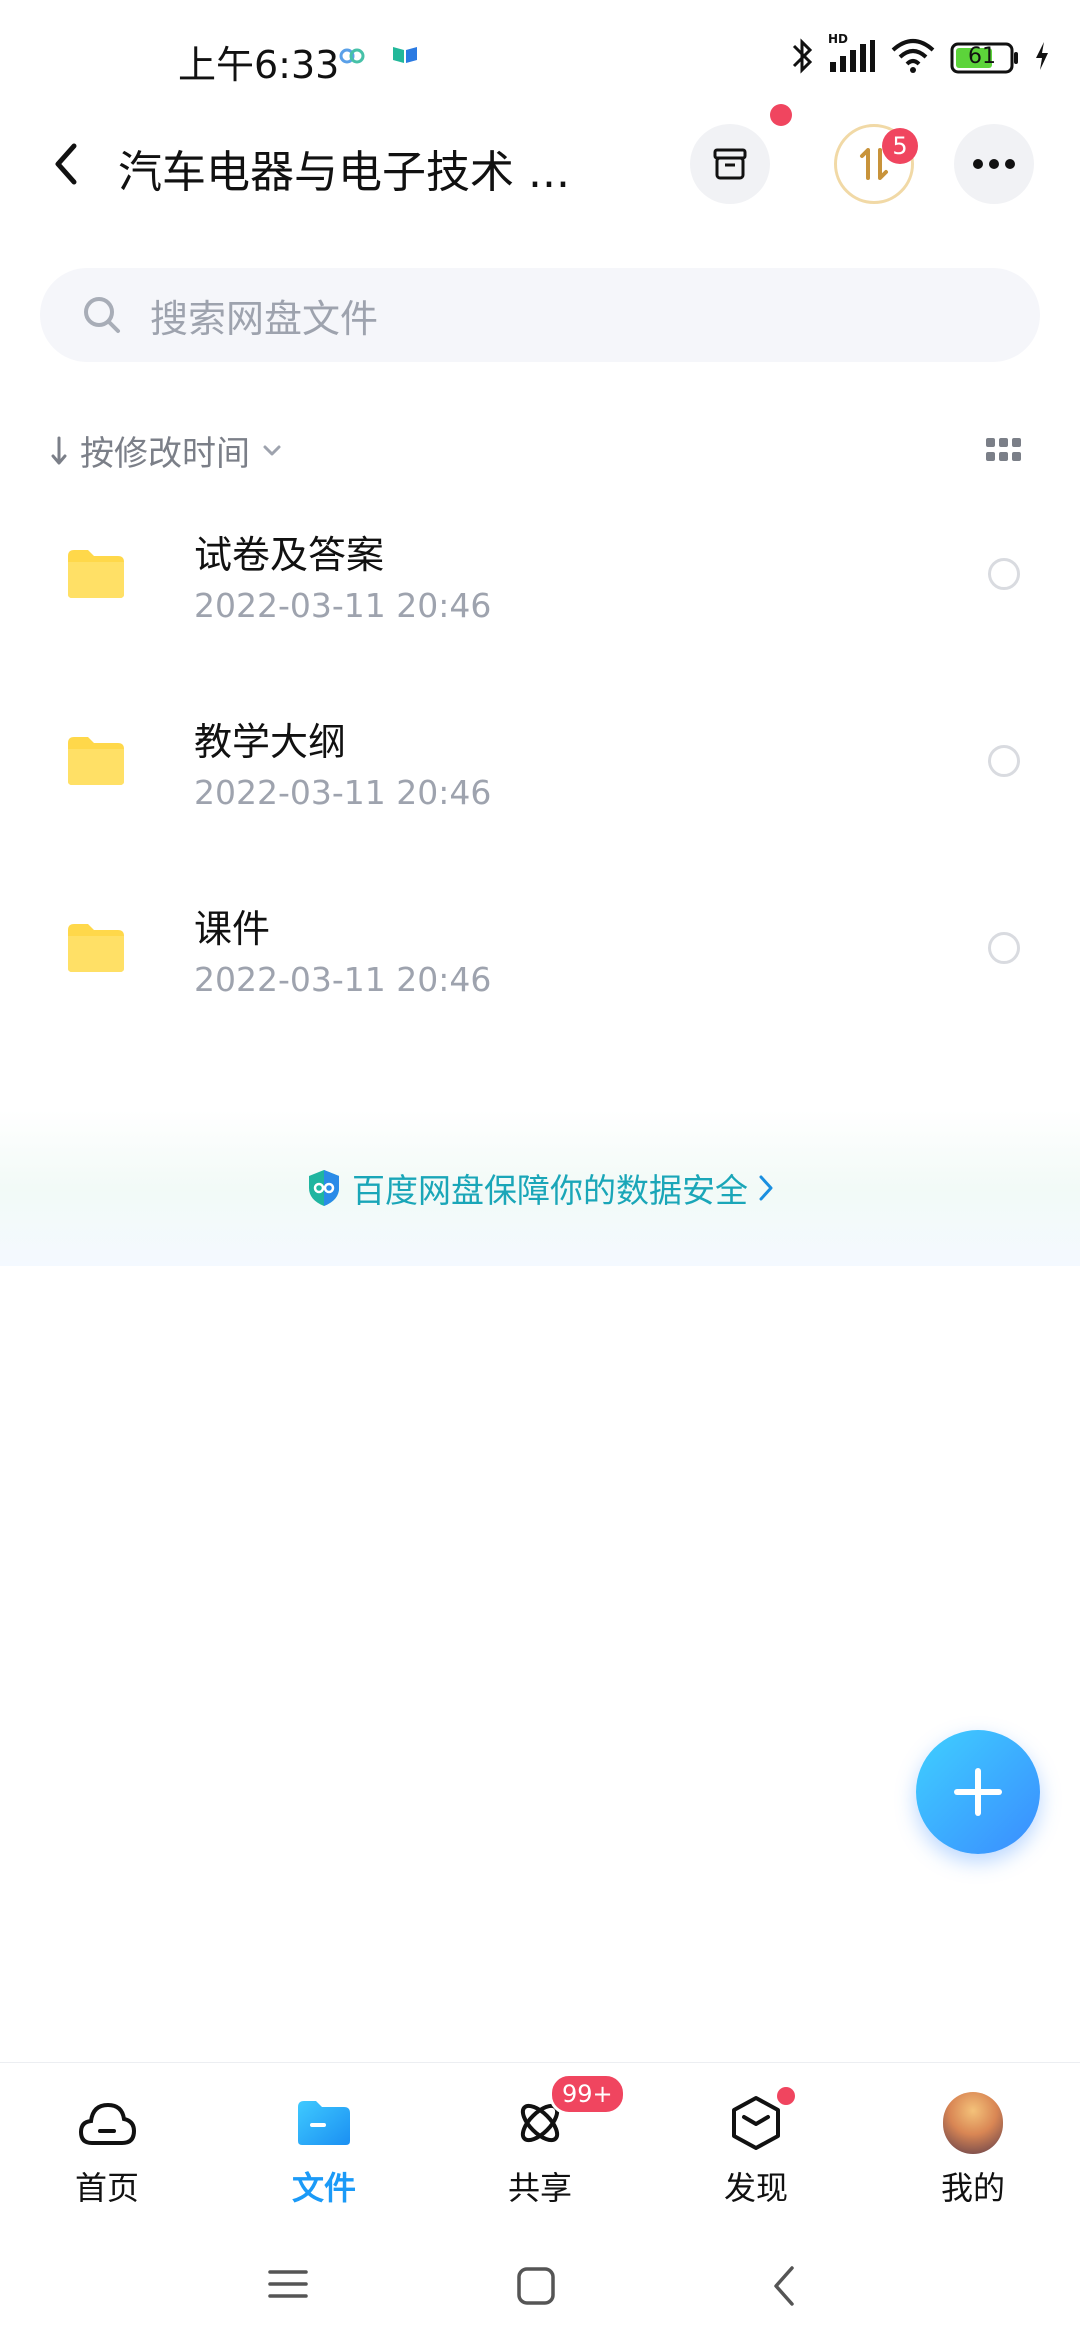  Describe the element at coordinates (756, 2123) in the screenshot. I see `discover-cube-icon` at that location.